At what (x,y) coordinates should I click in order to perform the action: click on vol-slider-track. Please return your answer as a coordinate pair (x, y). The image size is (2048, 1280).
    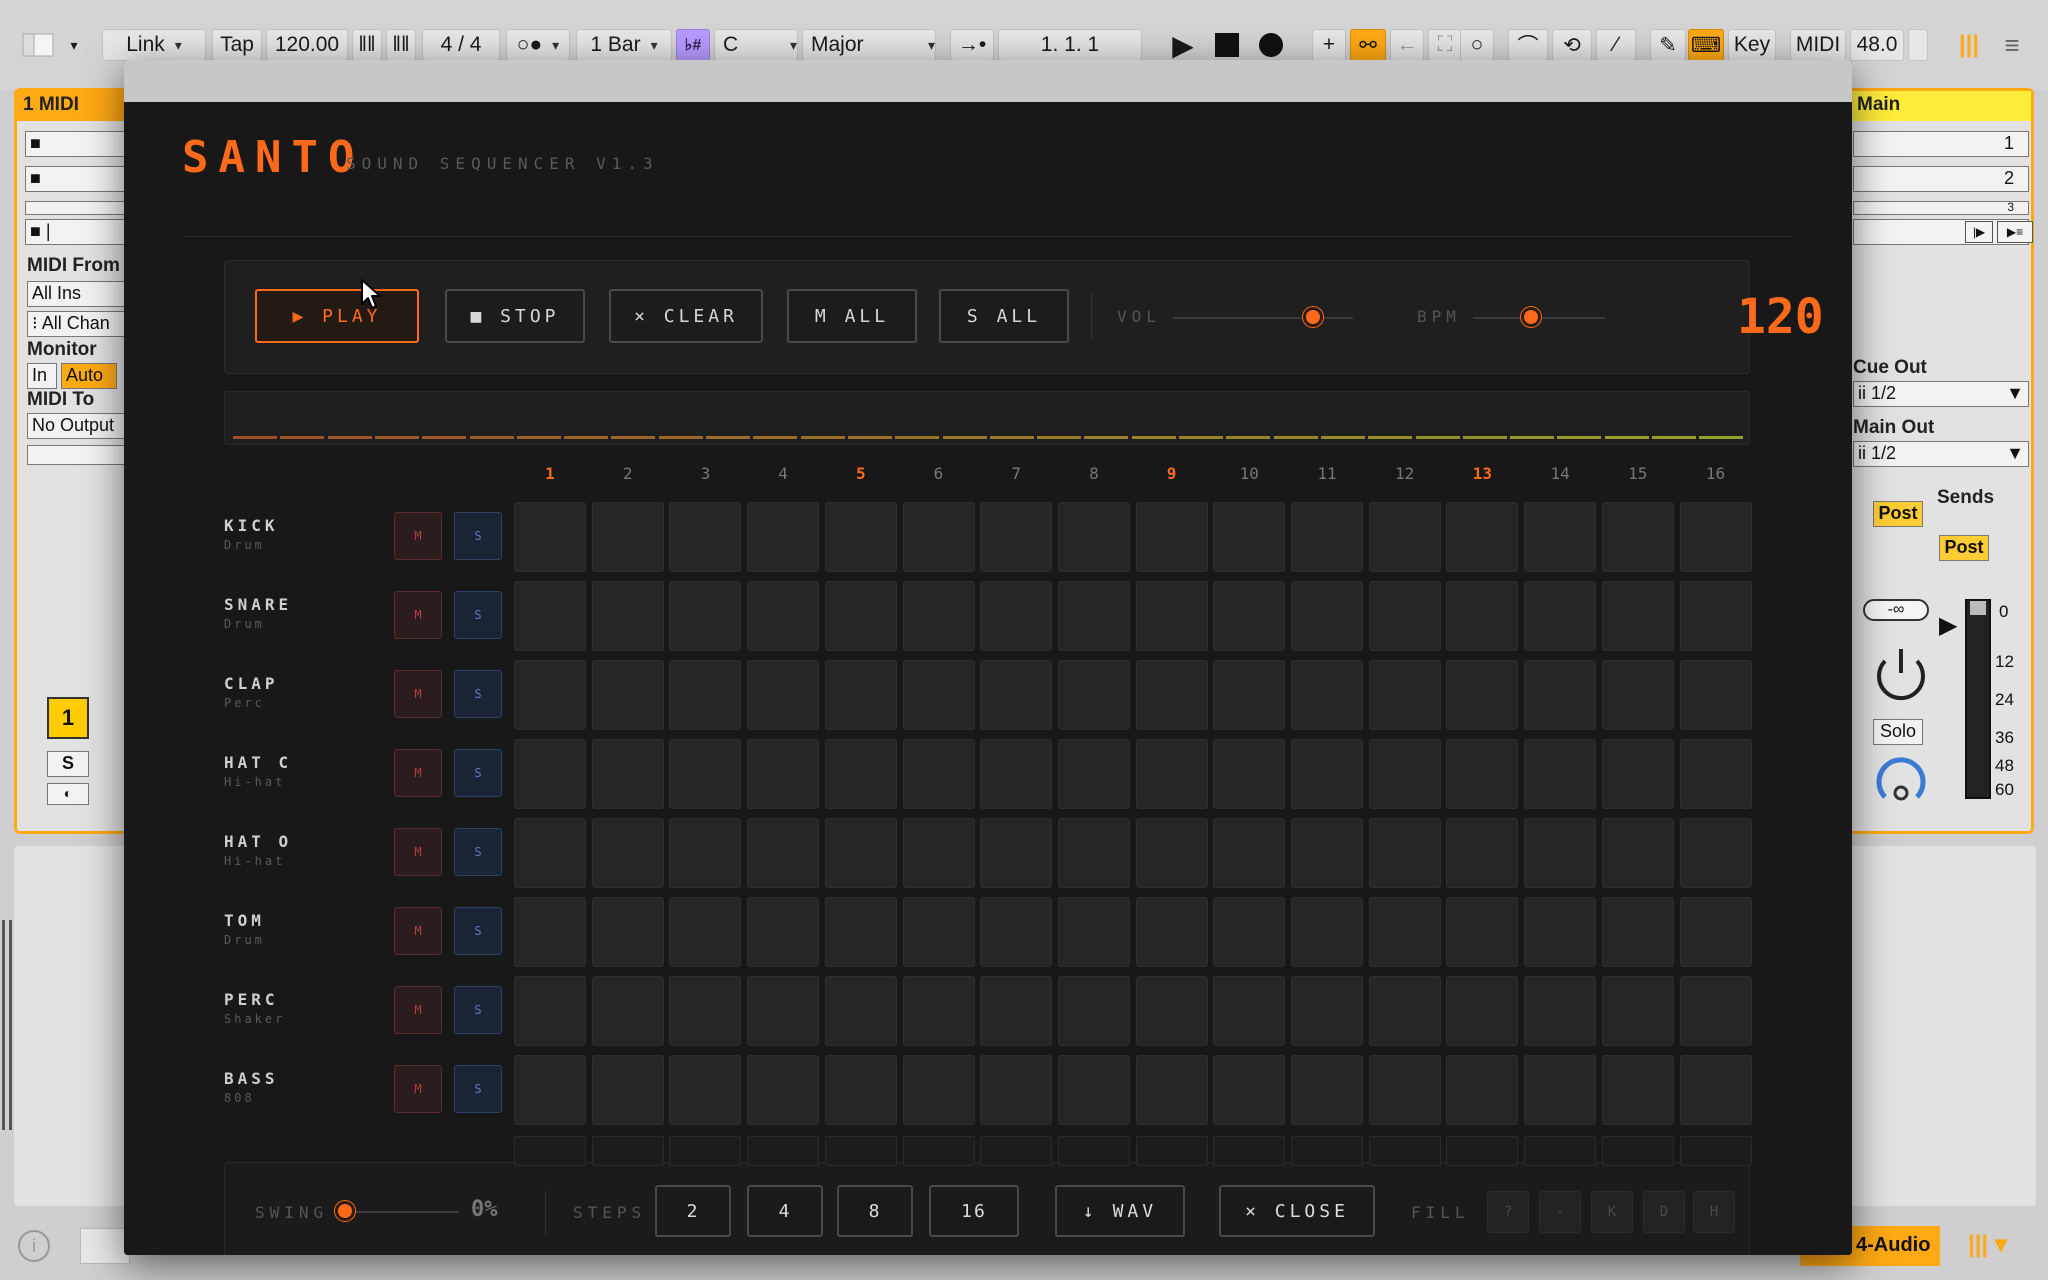
    Looking at the image, I should click on (1263, 318).